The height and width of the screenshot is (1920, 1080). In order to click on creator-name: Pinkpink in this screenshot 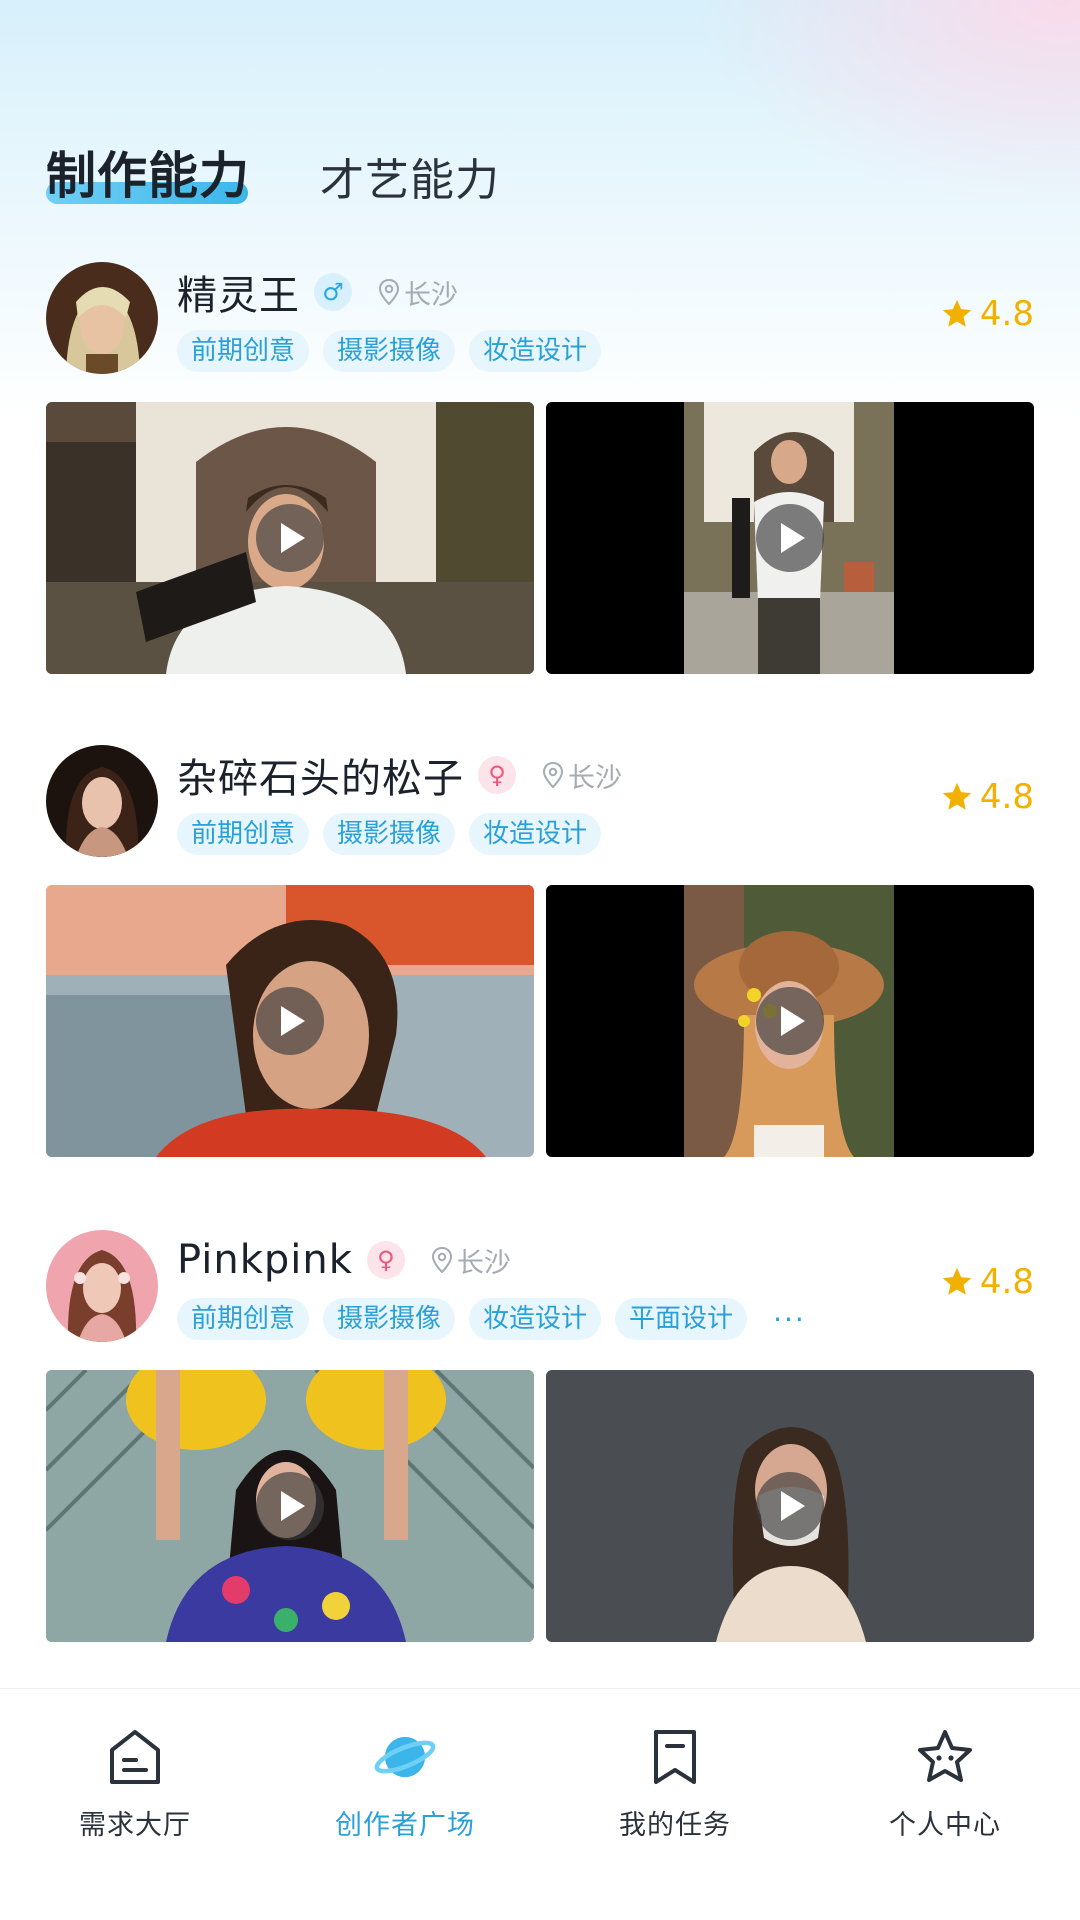, I will do `click(265, 1260)`.